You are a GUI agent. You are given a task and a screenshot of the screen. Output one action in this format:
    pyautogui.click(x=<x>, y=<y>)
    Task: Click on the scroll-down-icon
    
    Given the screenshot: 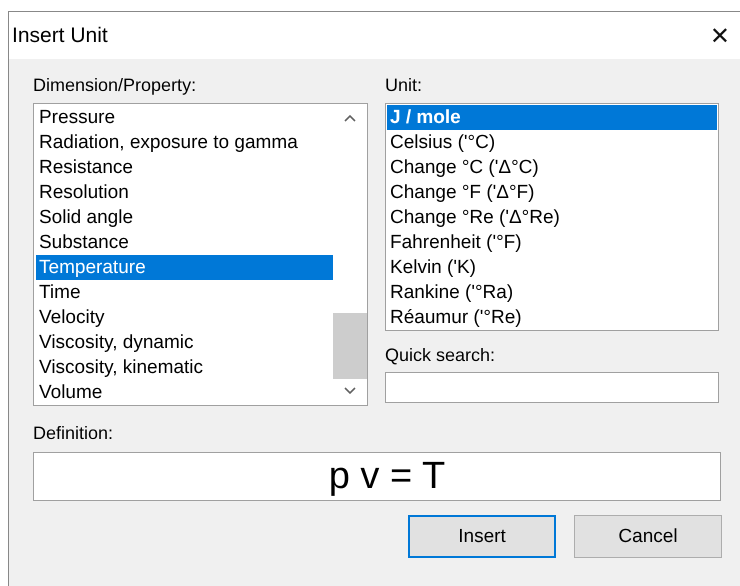 What is the action you would take?
    pyautogui.click(x=350, y=391)
    